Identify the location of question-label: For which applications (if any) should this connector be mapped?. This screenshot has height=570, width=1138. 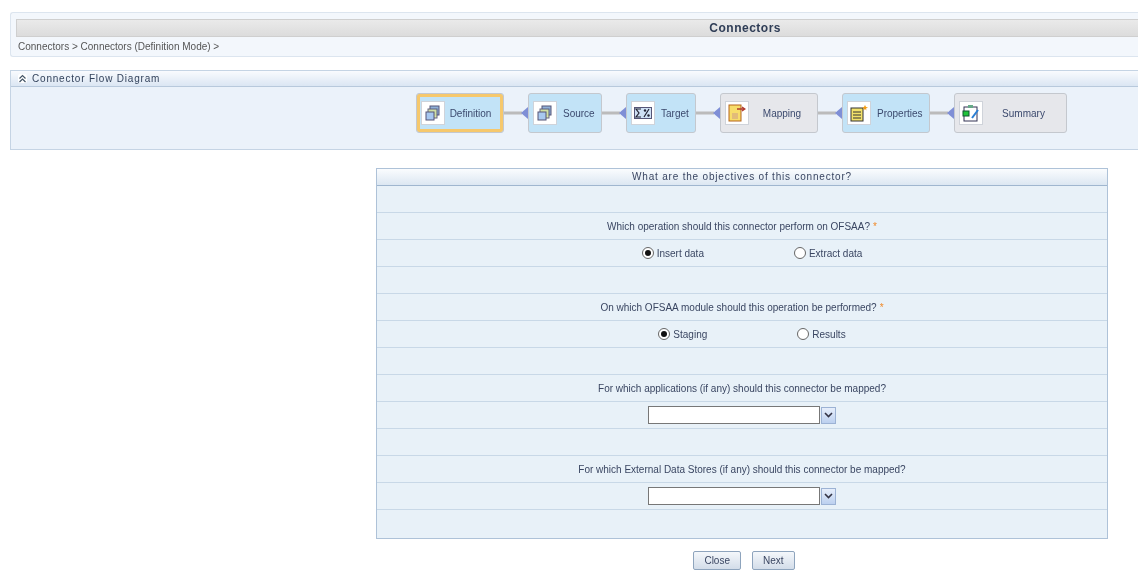
(742, 388).